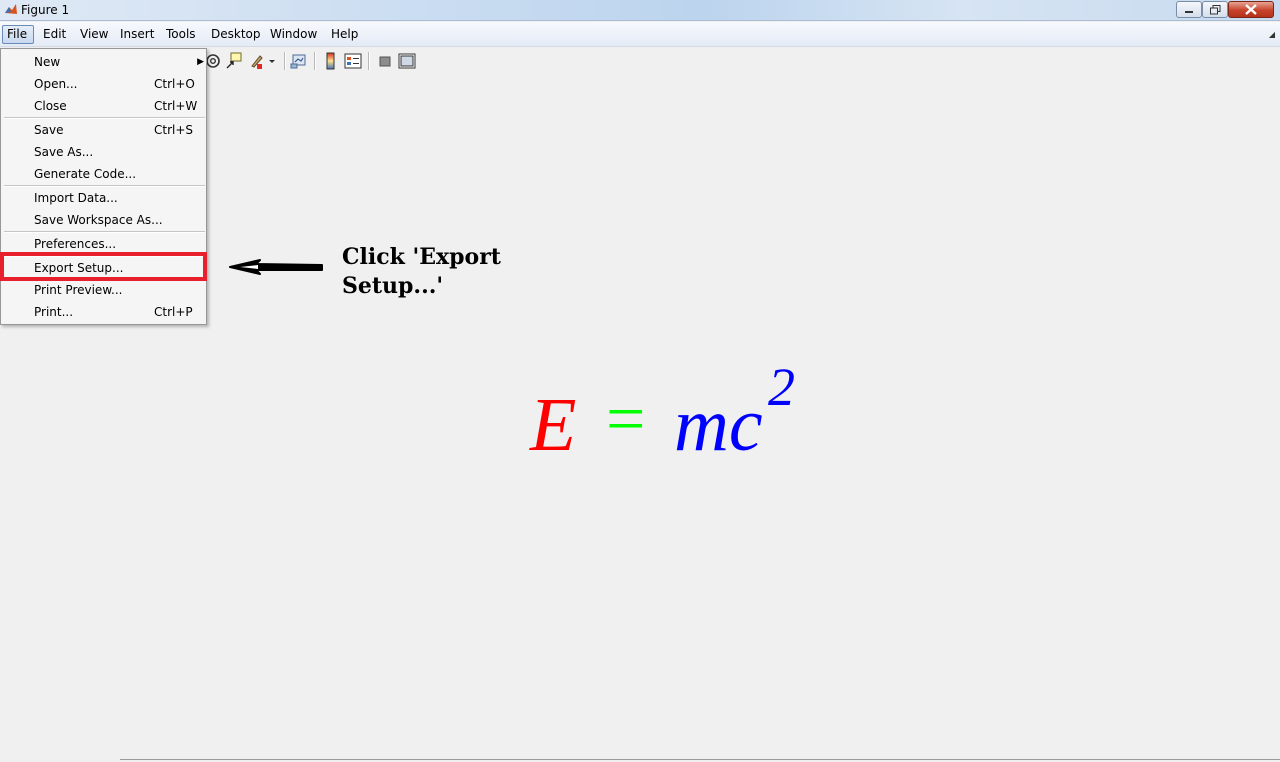 The width and height of the screenshot is (1280, 762). What do you see at coordinates (421, 257) in the screenshot?
I see `annotation-line-1: Click 'Export` at bounding box center [421, 257].